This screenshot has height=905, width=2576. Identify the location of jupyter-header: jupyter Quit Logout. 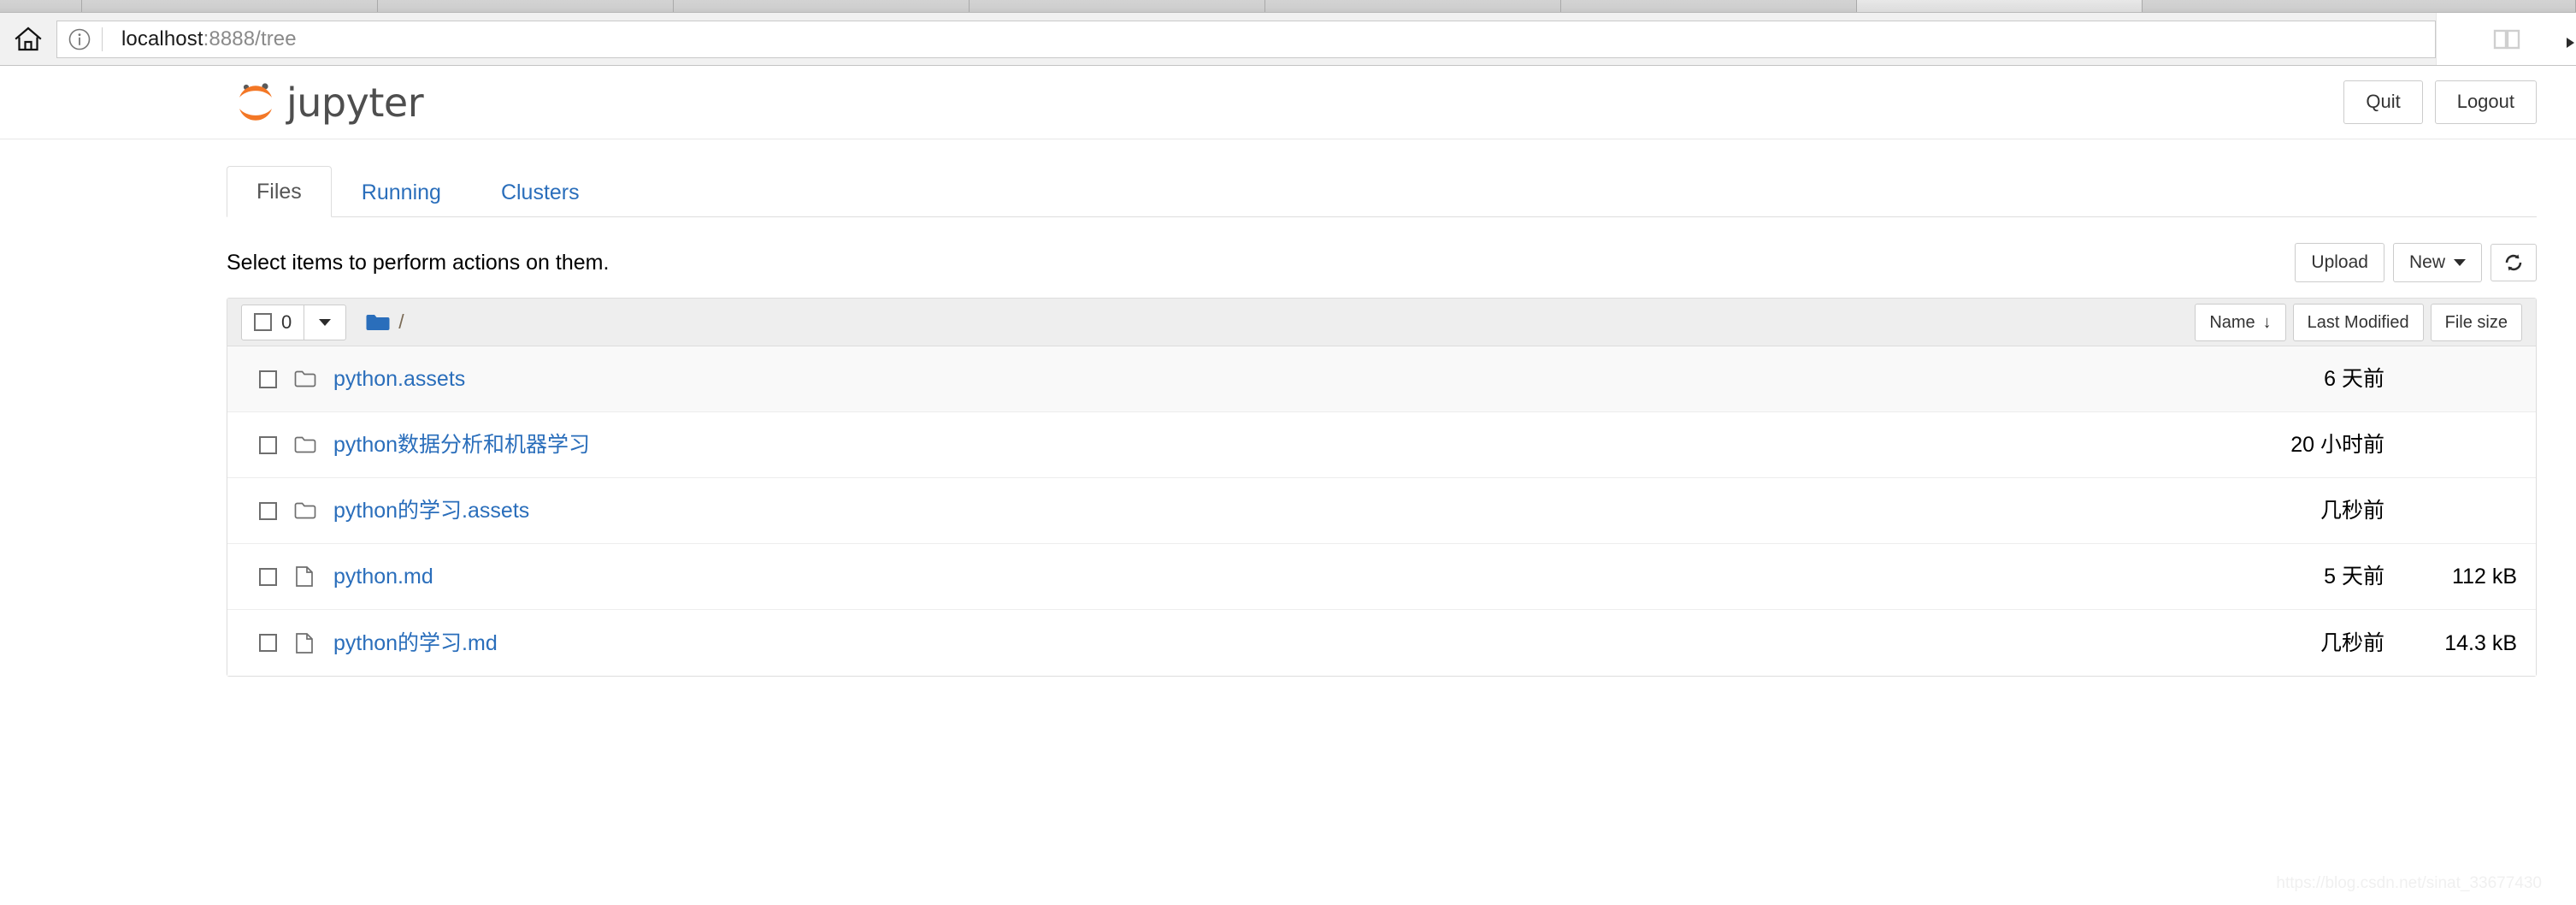
(1288, 102).